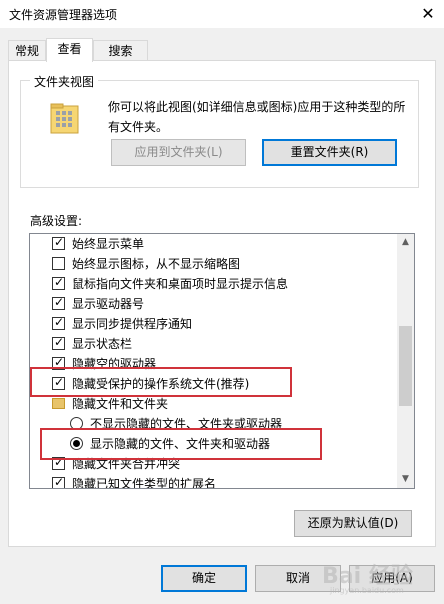  I want to click on watermark-url: jingyan.baidu.com, so click(367, 590).